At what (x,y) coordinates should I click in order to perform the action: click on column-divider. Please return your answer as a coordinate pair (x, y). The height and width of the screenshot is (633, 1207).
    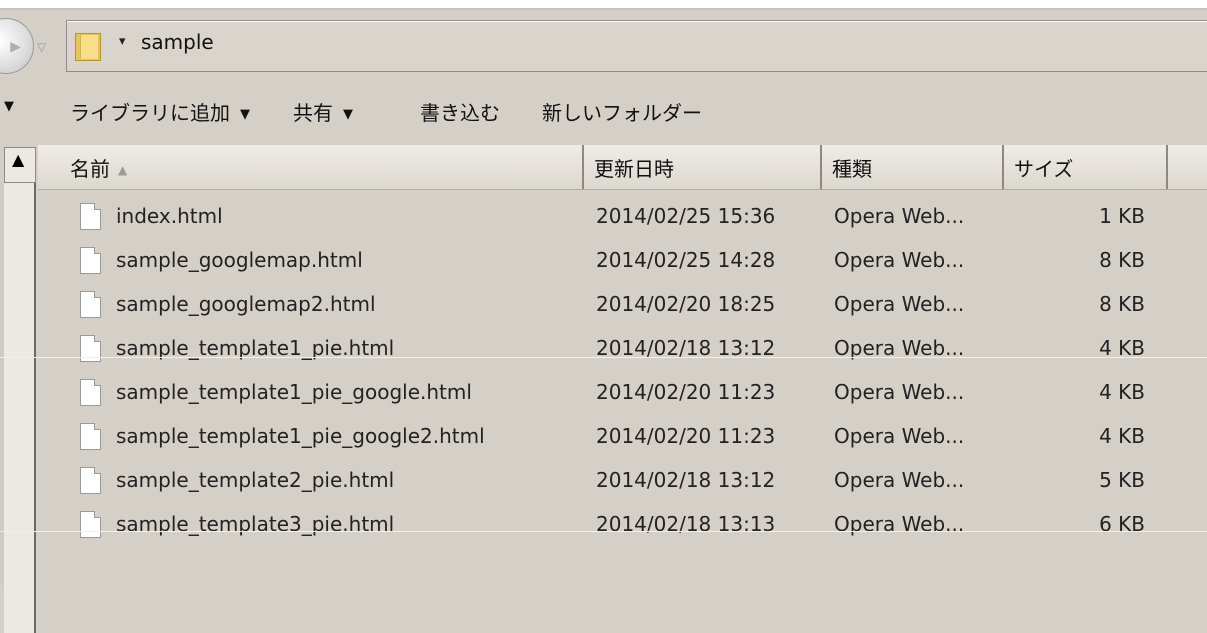
    Looking at the image, I should click on (1167, 167).